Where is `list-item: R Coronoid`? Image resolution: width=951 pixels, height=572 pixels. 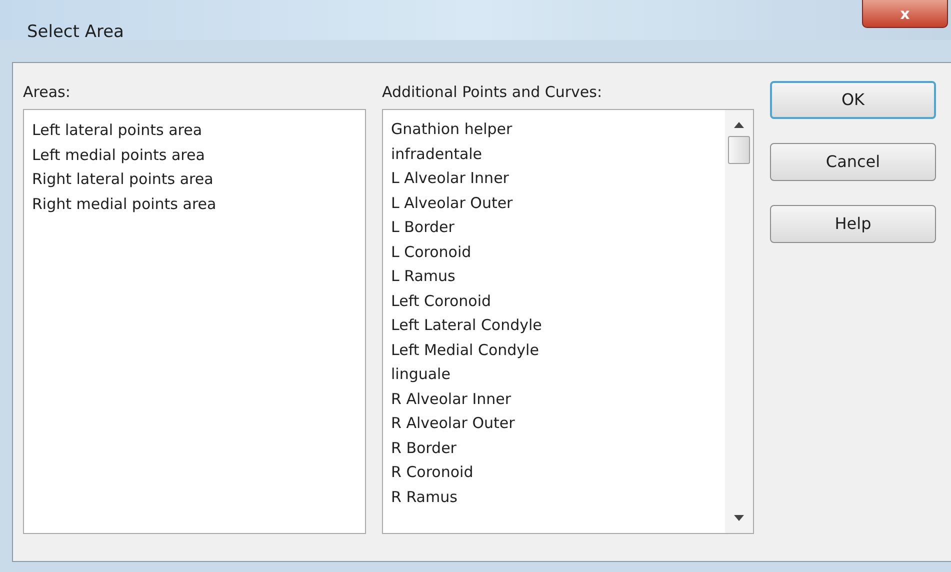
list-item: R Coronoid is located at coordinates (558, 472).